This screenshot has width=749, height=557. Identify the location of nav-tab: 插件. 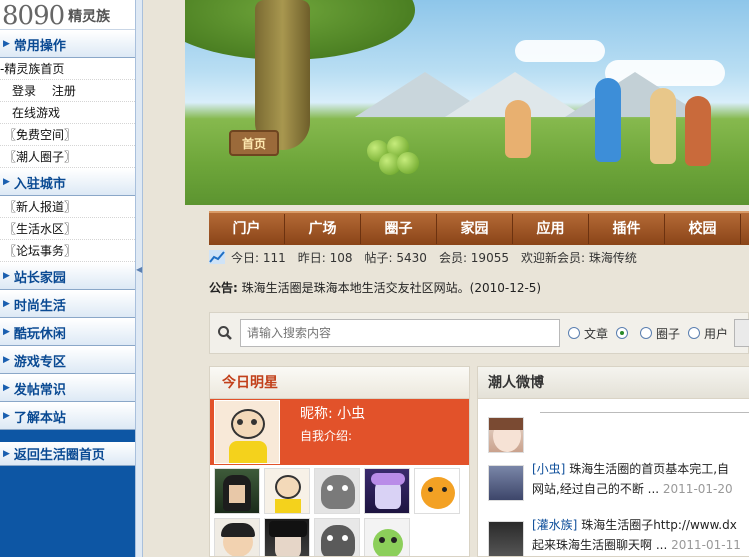
(627, 229).